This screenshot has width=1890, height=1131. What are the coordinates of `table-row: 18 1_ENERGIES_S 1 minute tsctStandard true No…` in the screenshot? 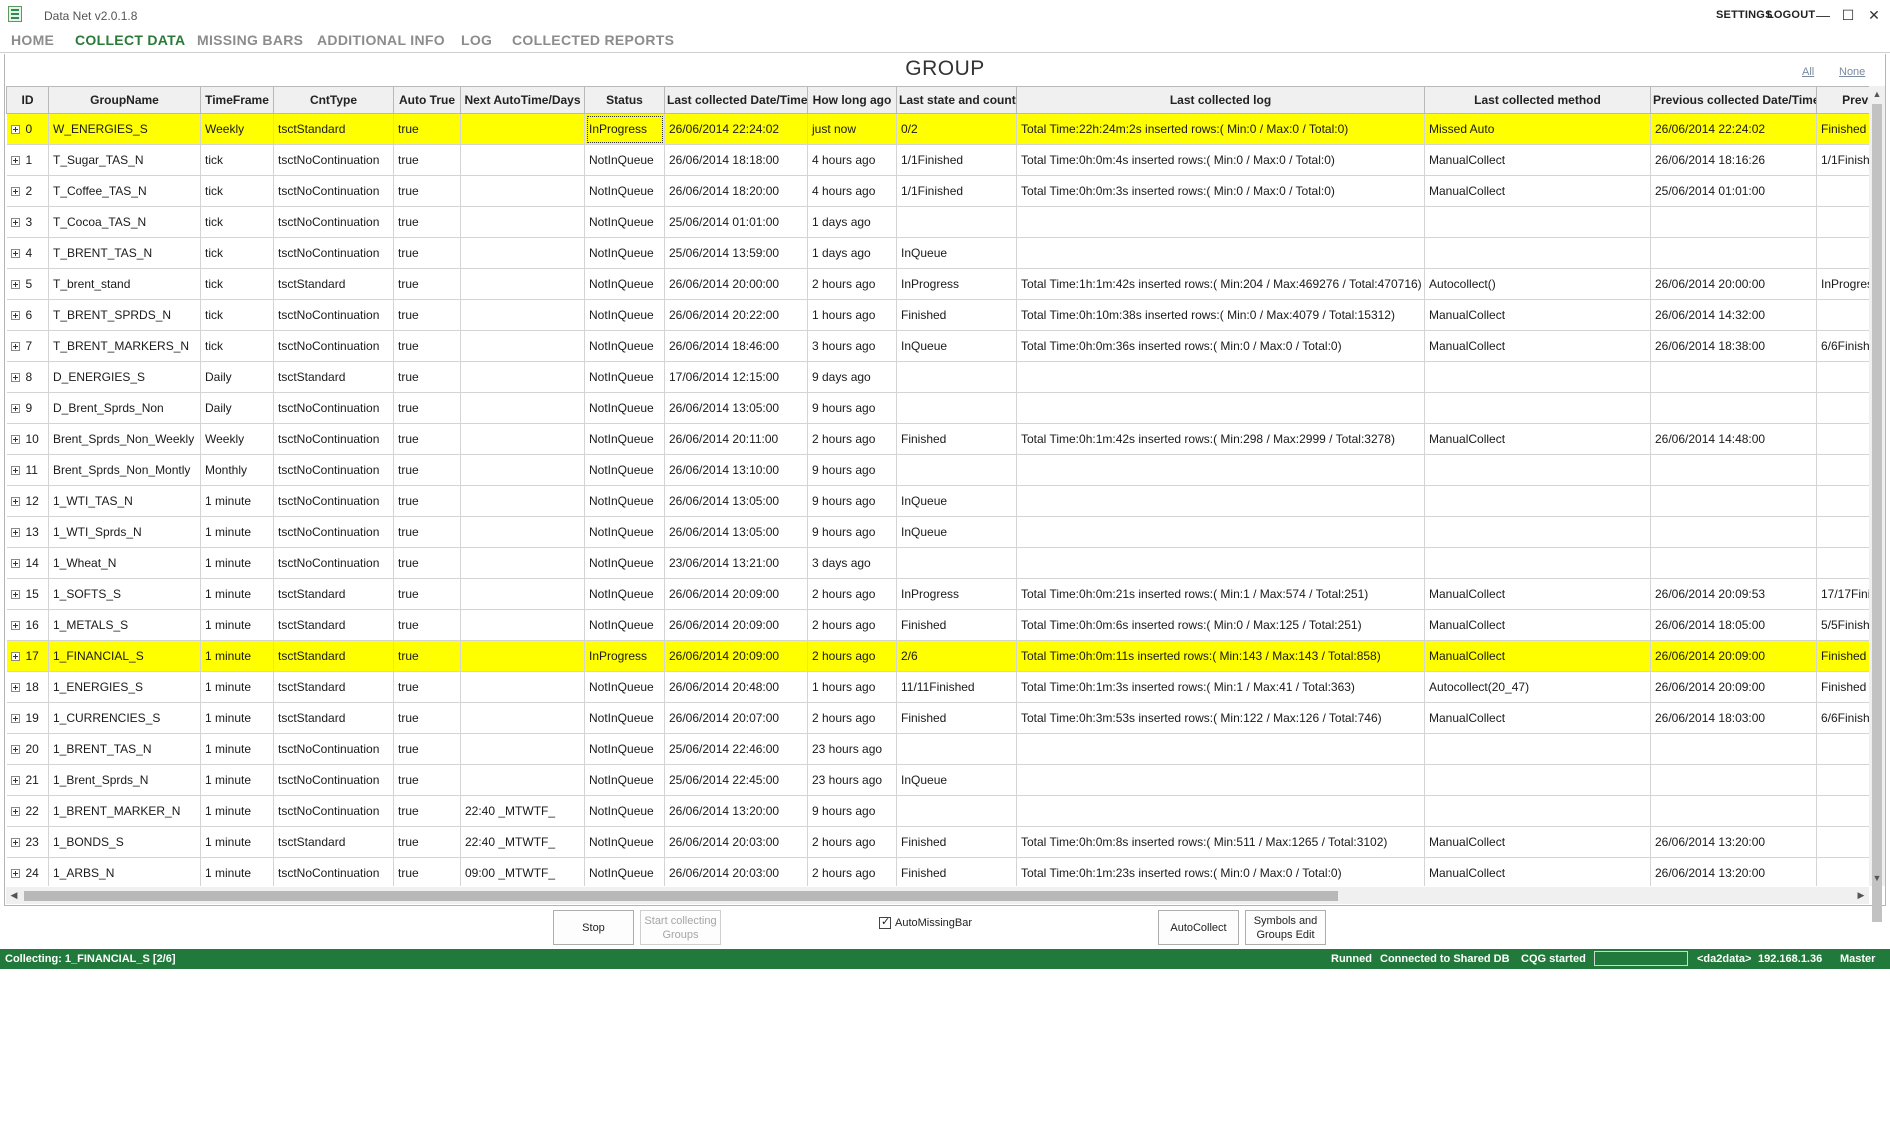 It's located at (938, 687).